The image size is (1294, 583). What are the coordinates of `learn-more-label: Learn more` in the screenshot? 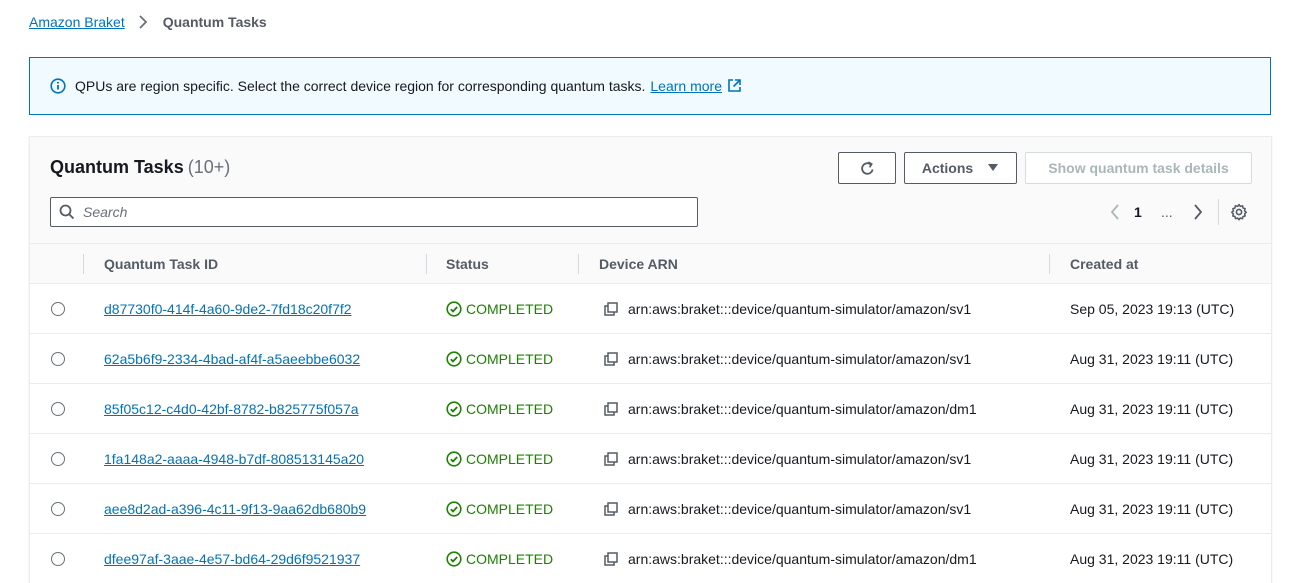 It's located at (686, 86).